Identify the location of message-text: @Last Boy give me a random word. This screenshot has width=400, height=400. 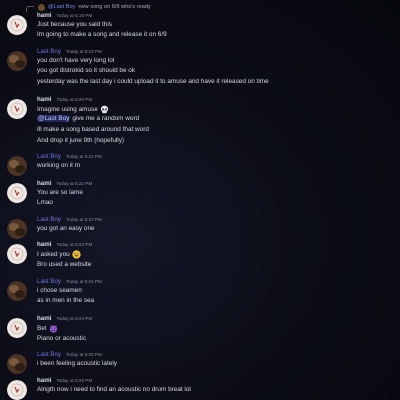
(88, 118).